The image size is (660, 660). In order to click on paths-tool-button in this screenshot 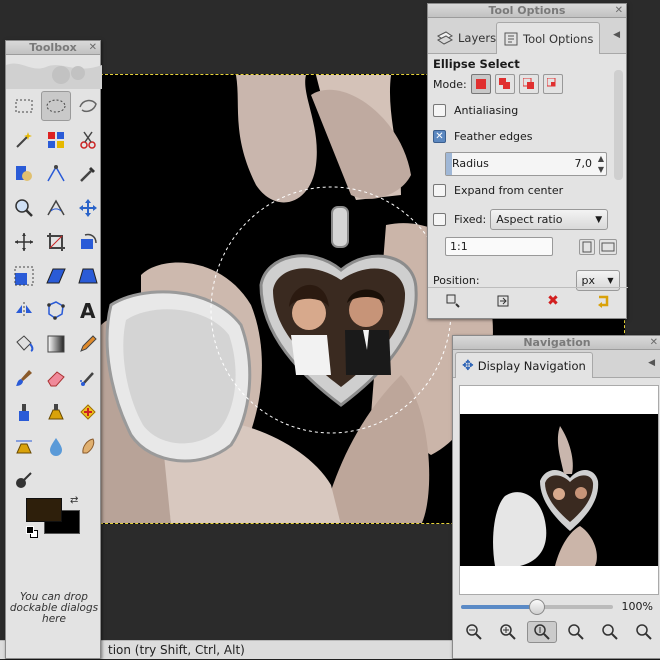, I will do `click(56, 174)`.